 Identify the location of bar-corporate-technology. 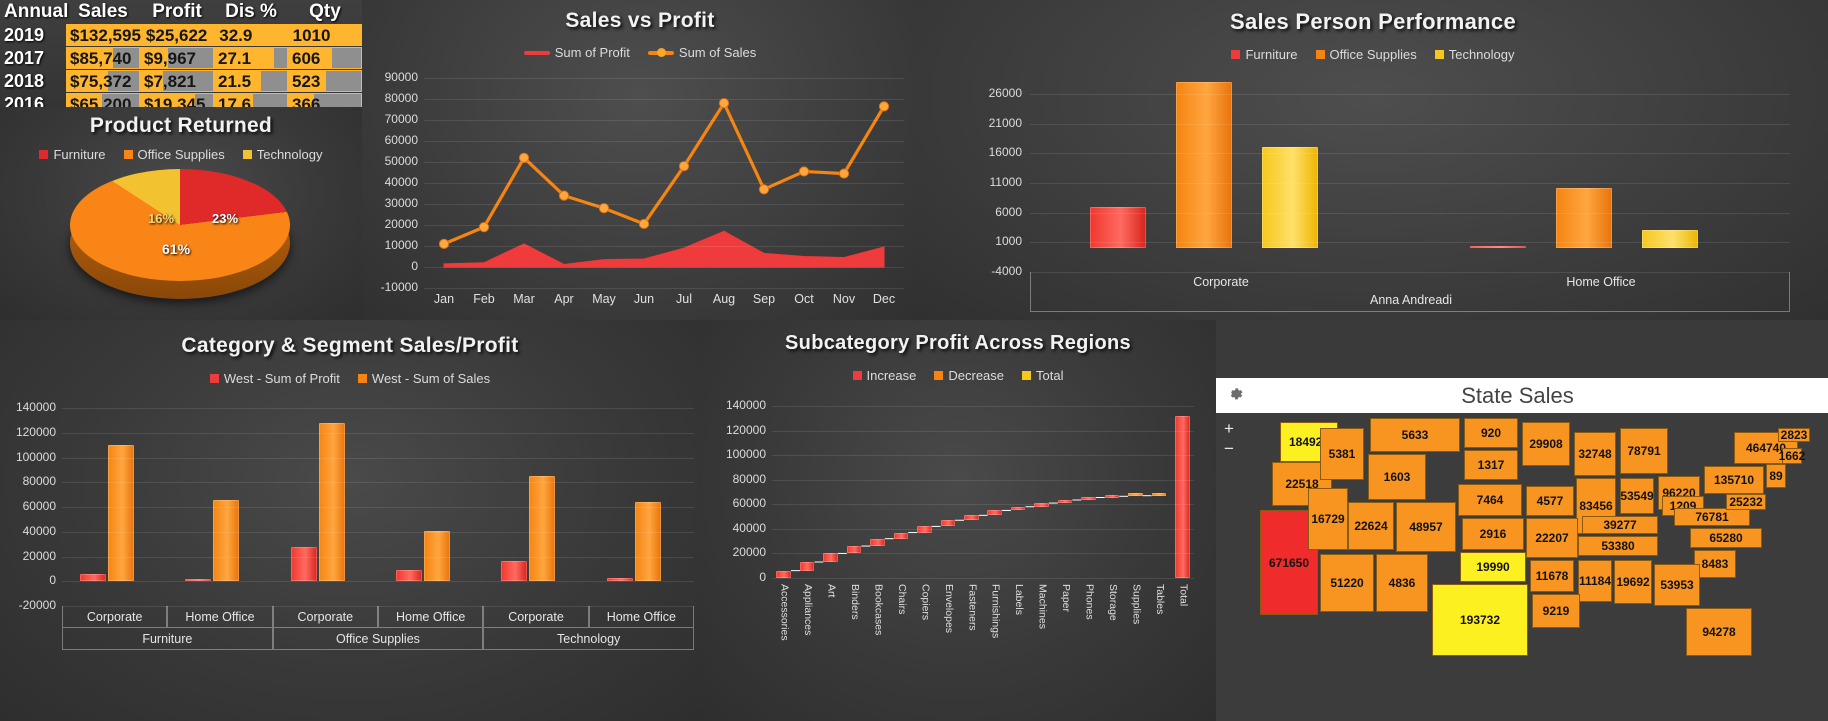
(1290, 198).